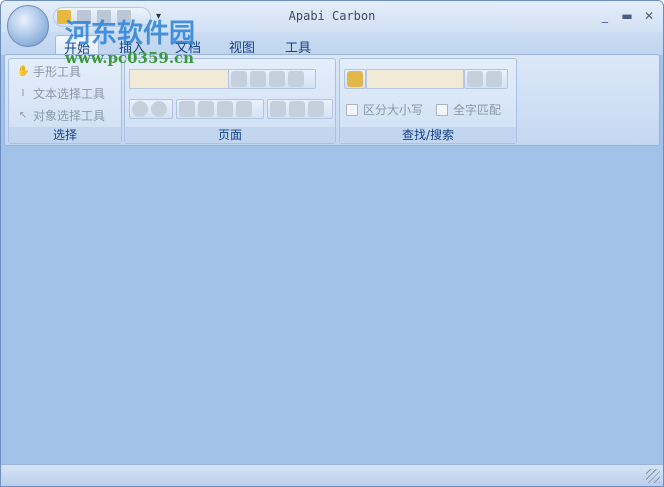 The width and height of the screenshot is (664, 487). Describe the element at coordinates (159, 109) in the screenshot. I see `forward-icon` at that location.